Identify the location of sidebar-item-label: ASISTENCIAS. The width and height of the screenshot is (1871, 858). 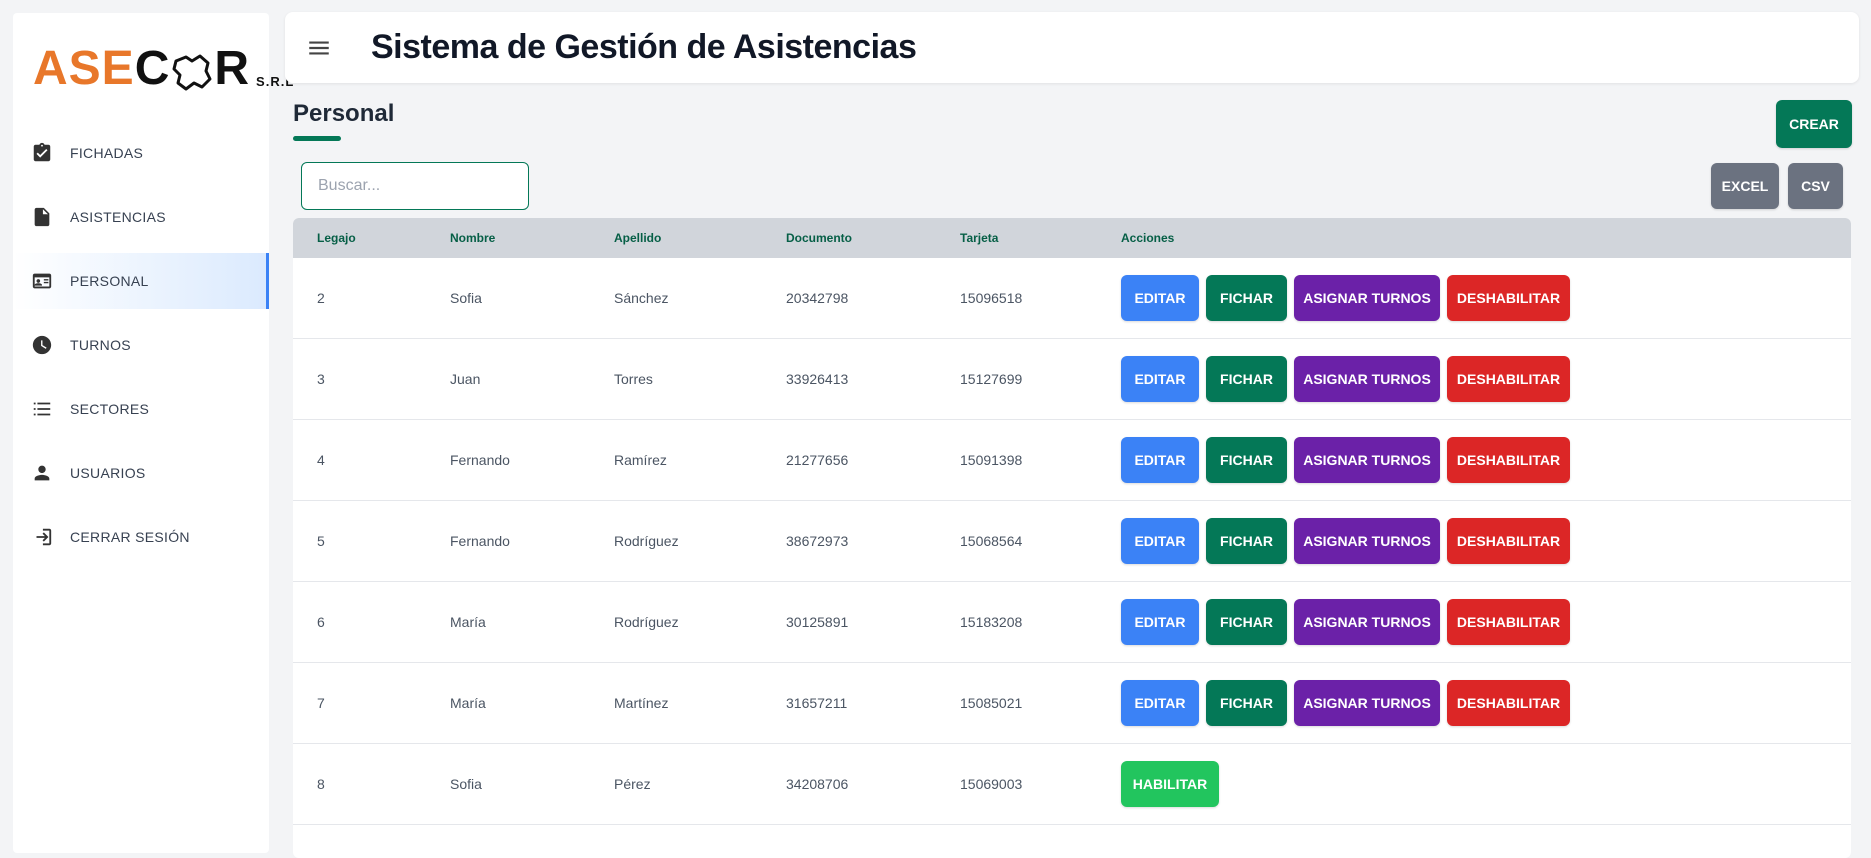
(118, 217).